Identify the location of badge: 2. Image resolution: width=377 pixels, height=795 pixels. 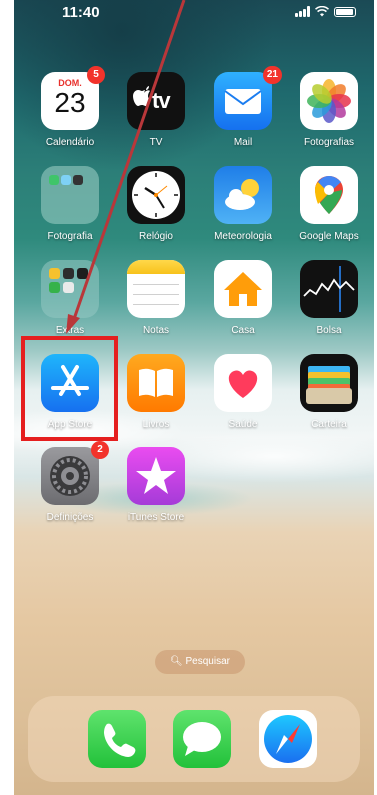
(100, 450).